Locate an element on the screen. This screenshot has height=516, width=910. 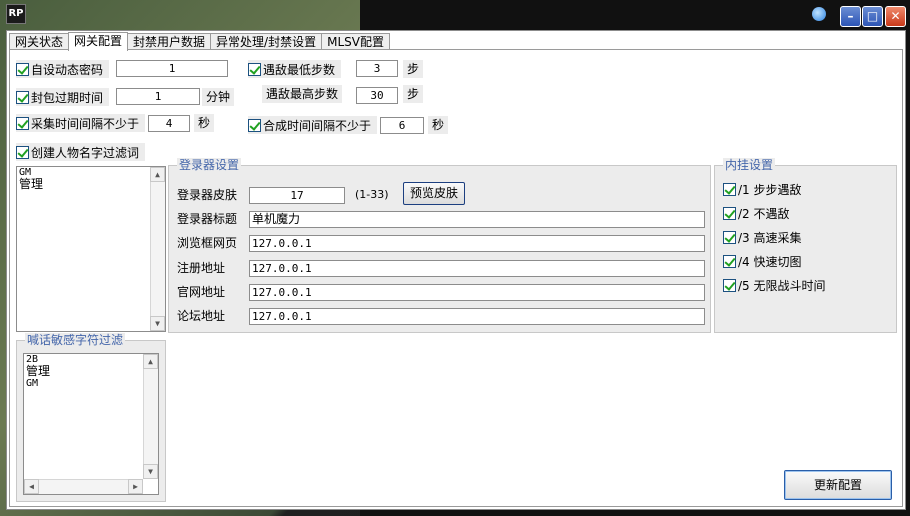
app-logo-icon: RP is located at coordinates (16, 14).